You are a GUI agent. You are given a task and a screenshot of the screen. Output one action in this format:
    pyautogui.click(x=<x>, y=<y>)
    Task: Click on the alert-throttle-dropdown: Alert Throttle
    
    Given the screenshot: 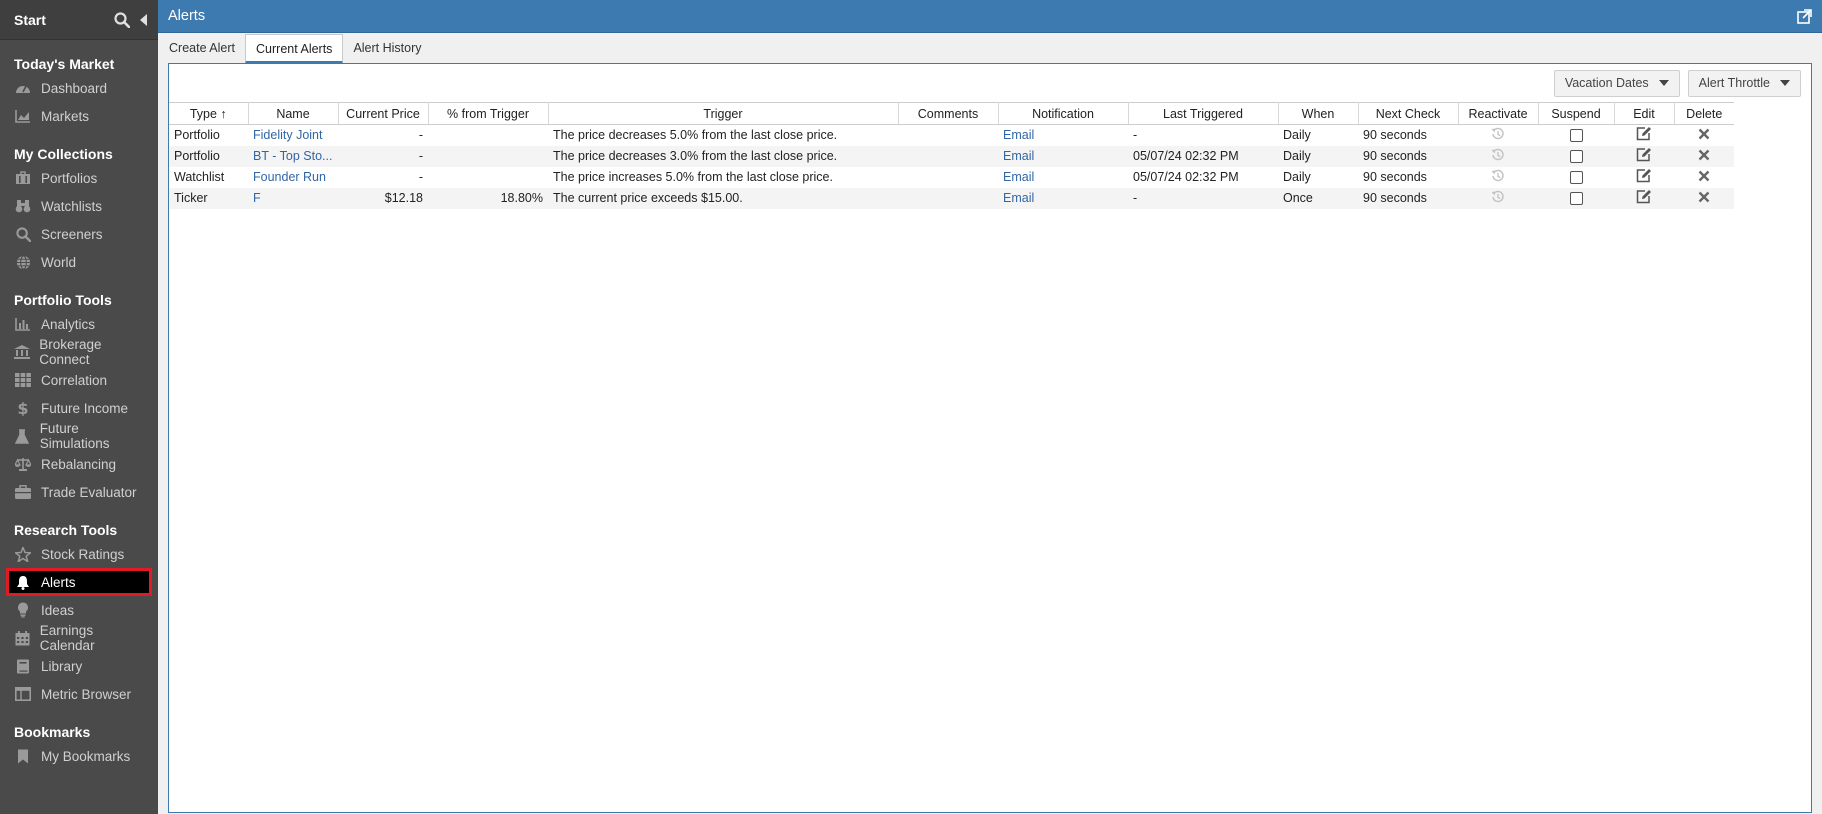 What is the action you would take?
    pyautogui.click(x=1744, y=83)
    